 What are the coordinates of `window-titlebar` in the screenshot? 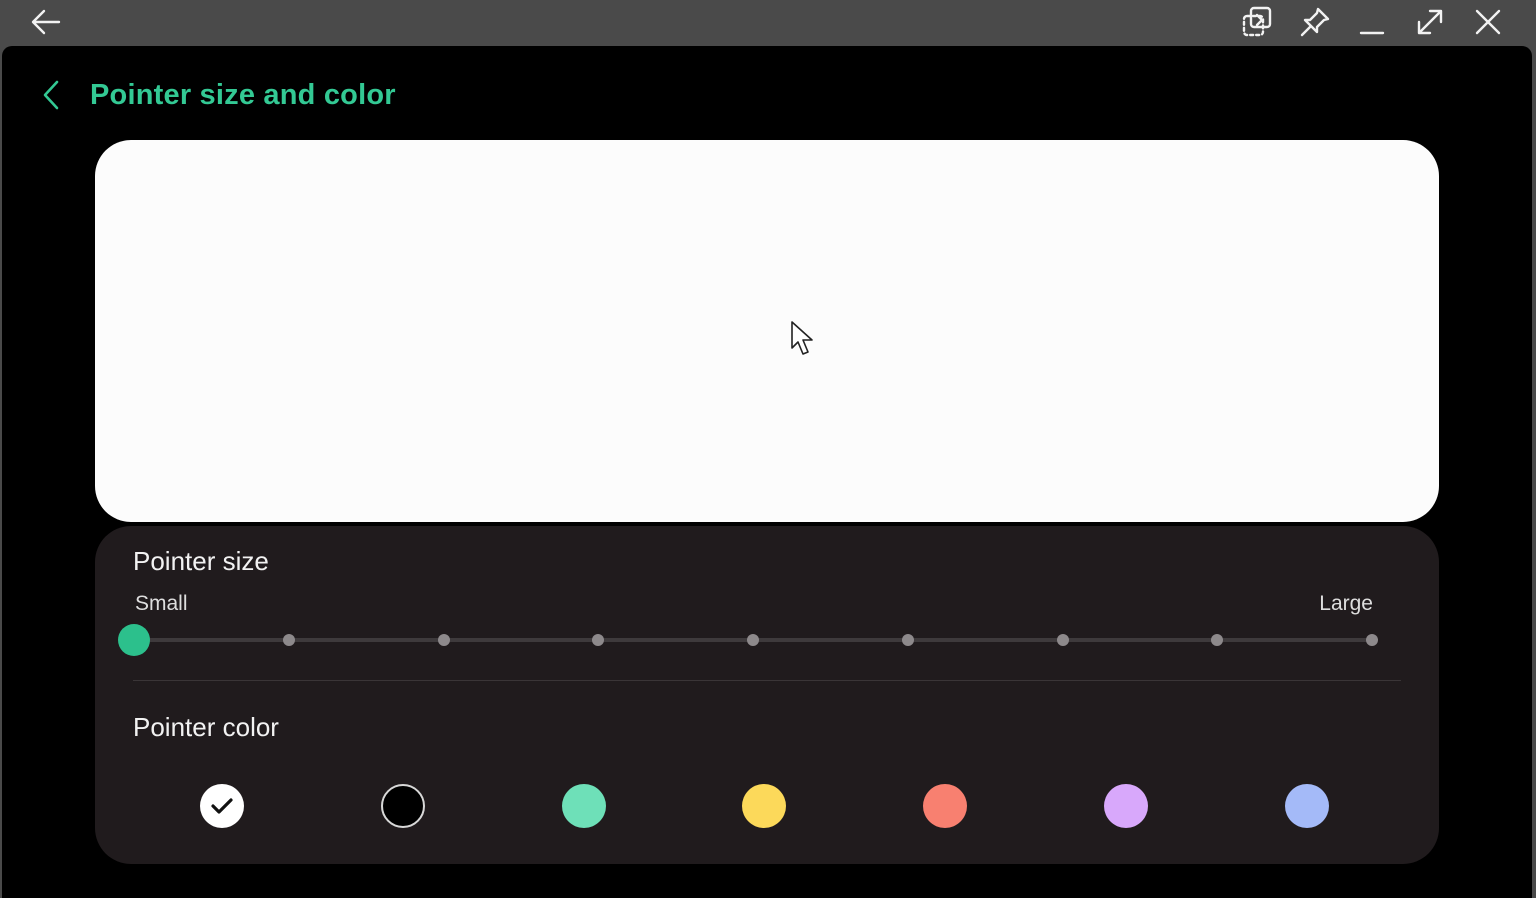 It's located at (768, 23).